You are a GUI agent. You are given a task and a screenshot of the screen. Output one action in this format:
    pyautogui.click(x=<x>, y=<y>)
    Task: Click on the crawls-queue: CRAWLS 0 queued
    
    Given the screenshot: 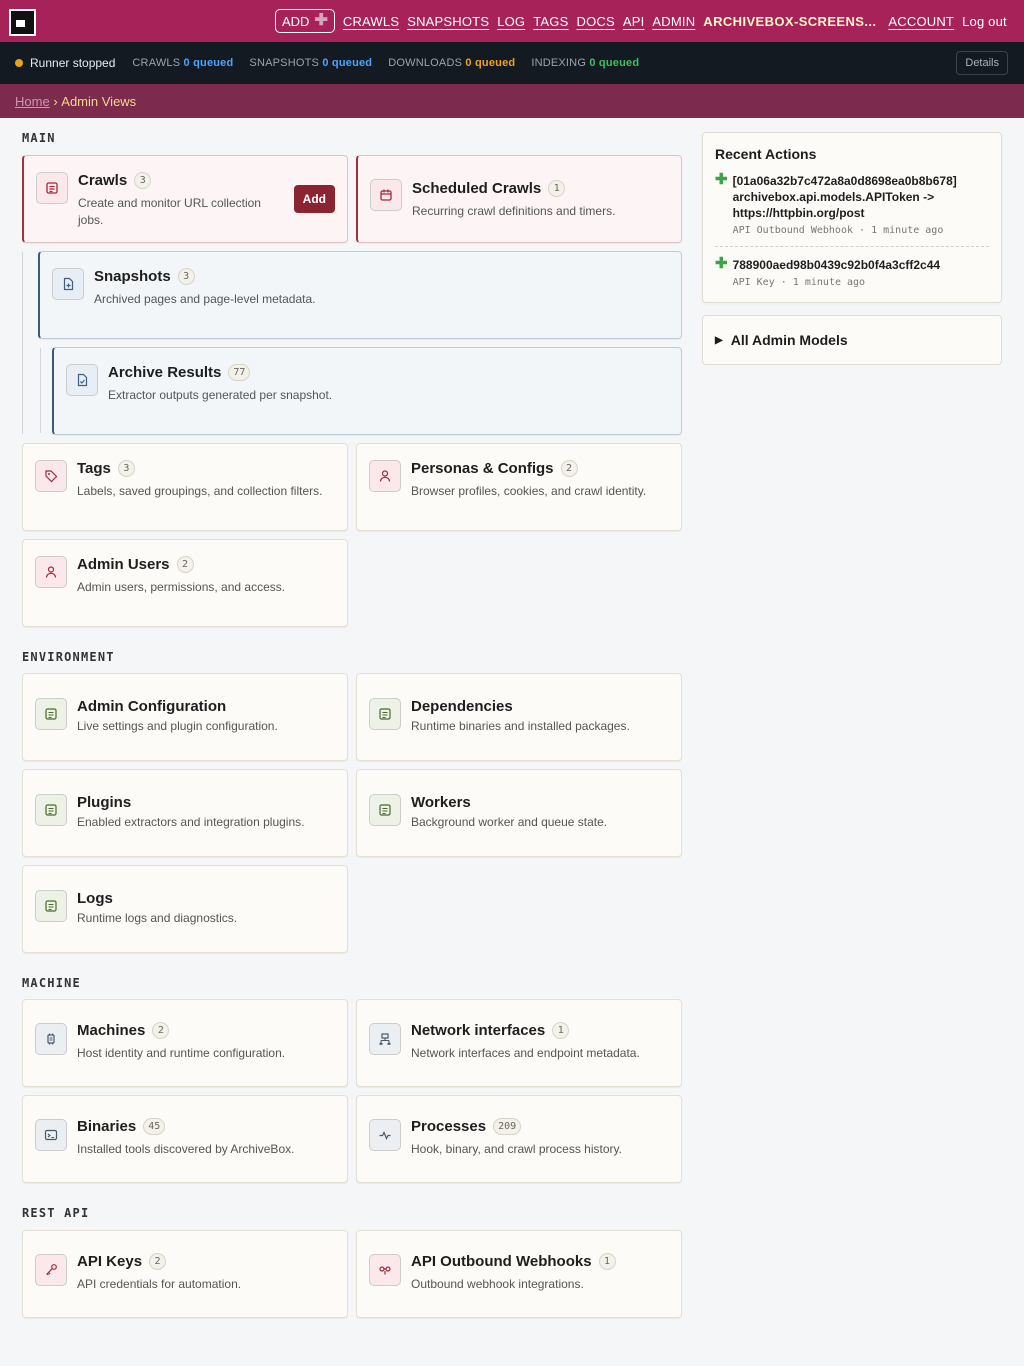 What is the action you would take?
    pyautogui.click(x=182, y=63)
    